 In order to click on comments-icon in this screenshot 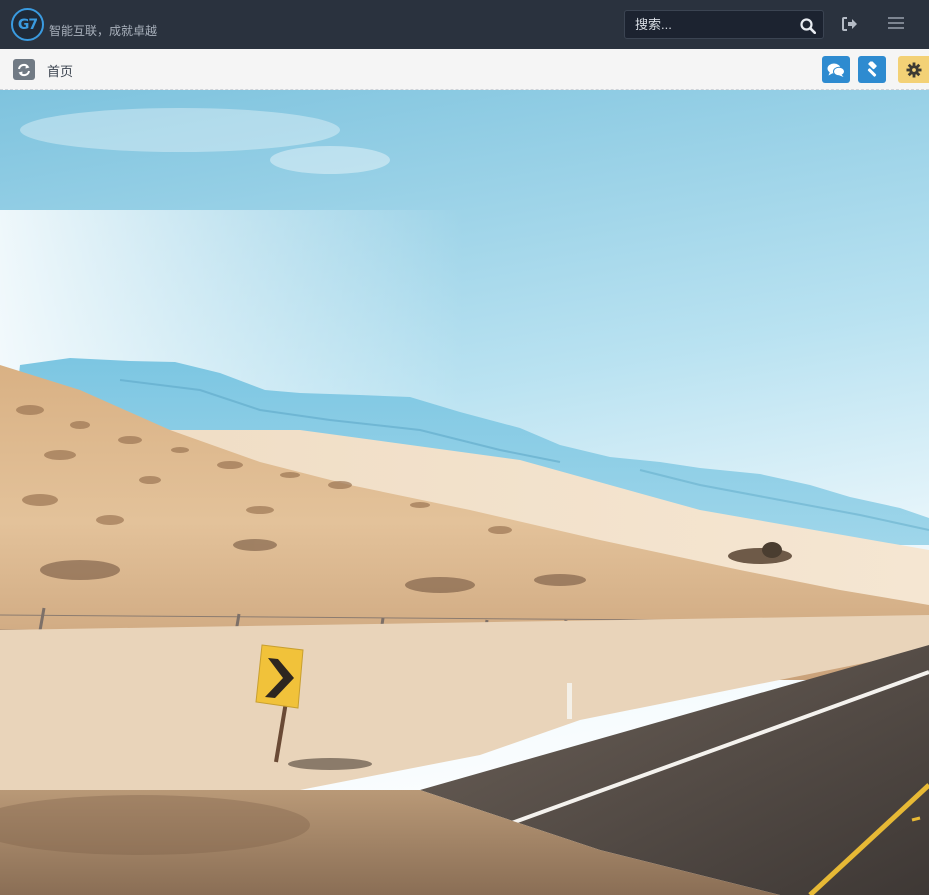, I will do `click(836, 70)`.